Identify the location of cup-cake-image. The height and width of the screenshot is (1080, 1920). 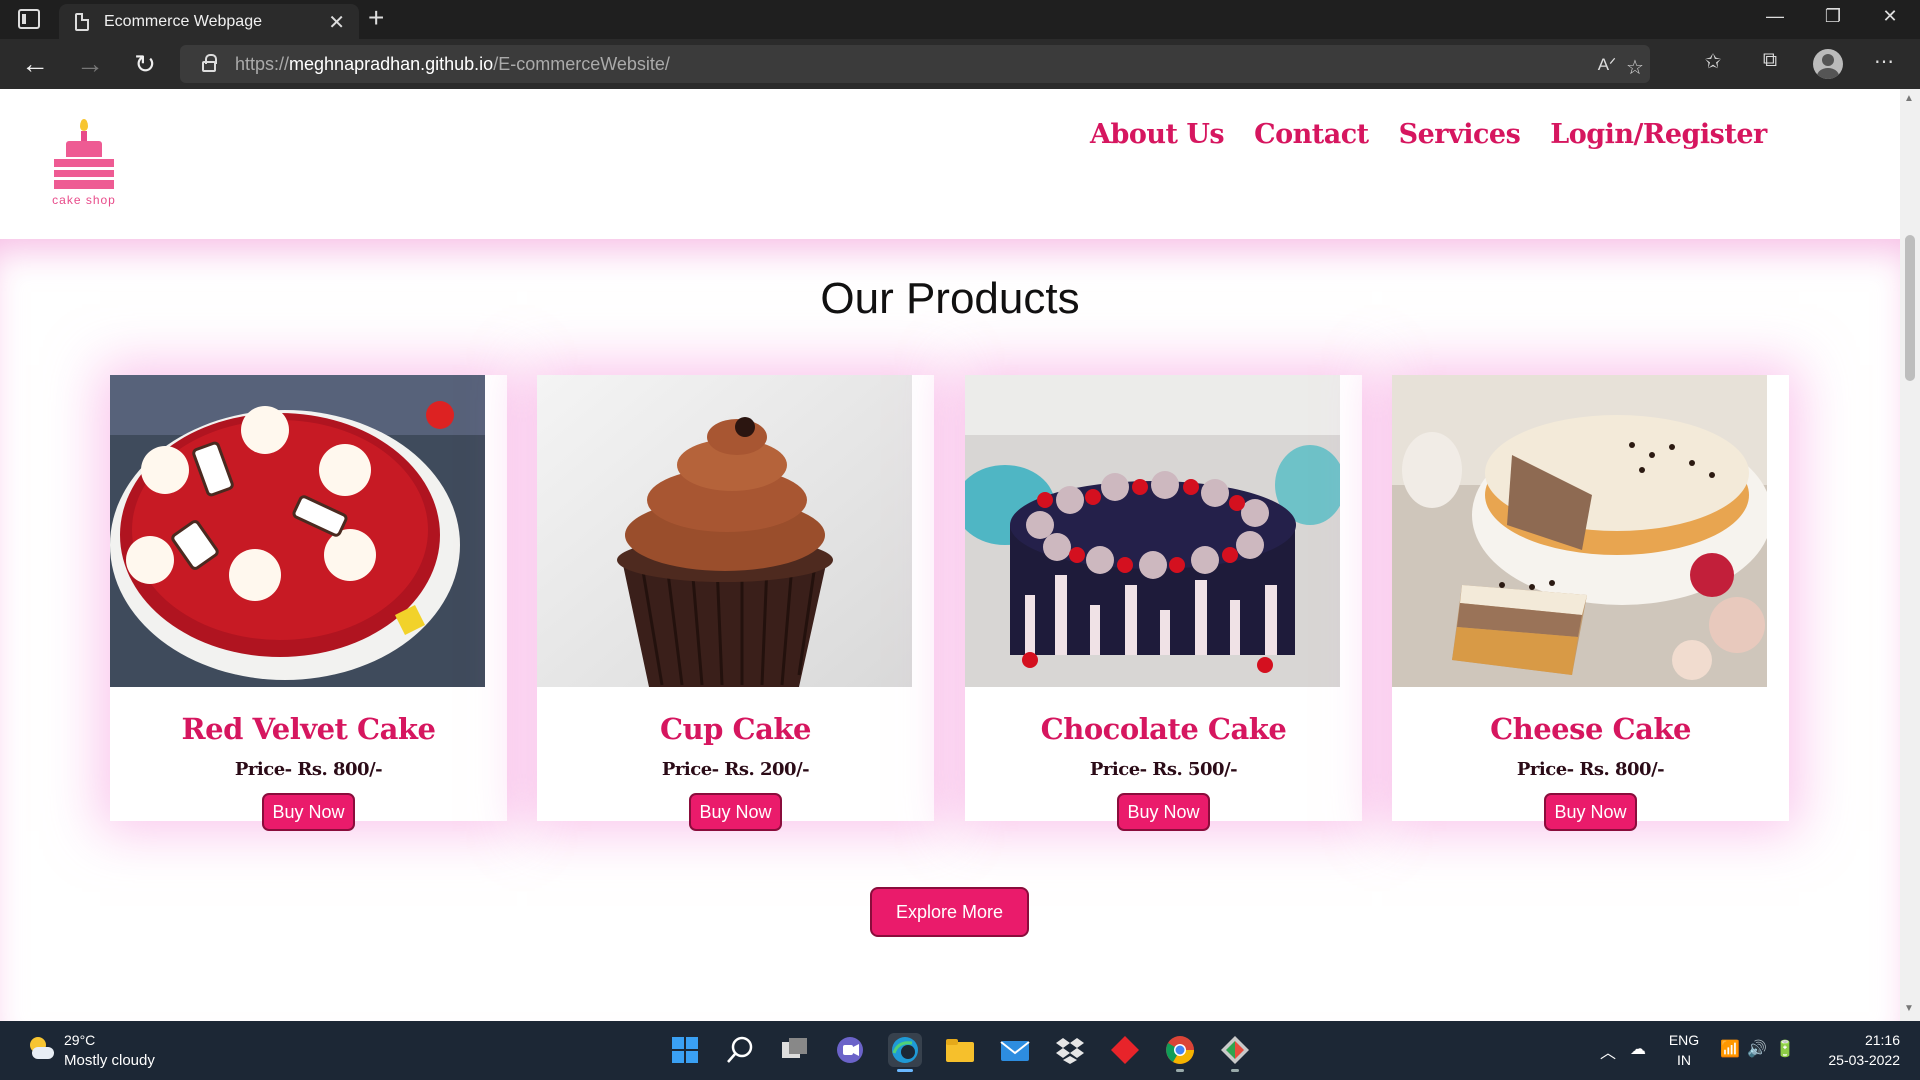
(724, 531).